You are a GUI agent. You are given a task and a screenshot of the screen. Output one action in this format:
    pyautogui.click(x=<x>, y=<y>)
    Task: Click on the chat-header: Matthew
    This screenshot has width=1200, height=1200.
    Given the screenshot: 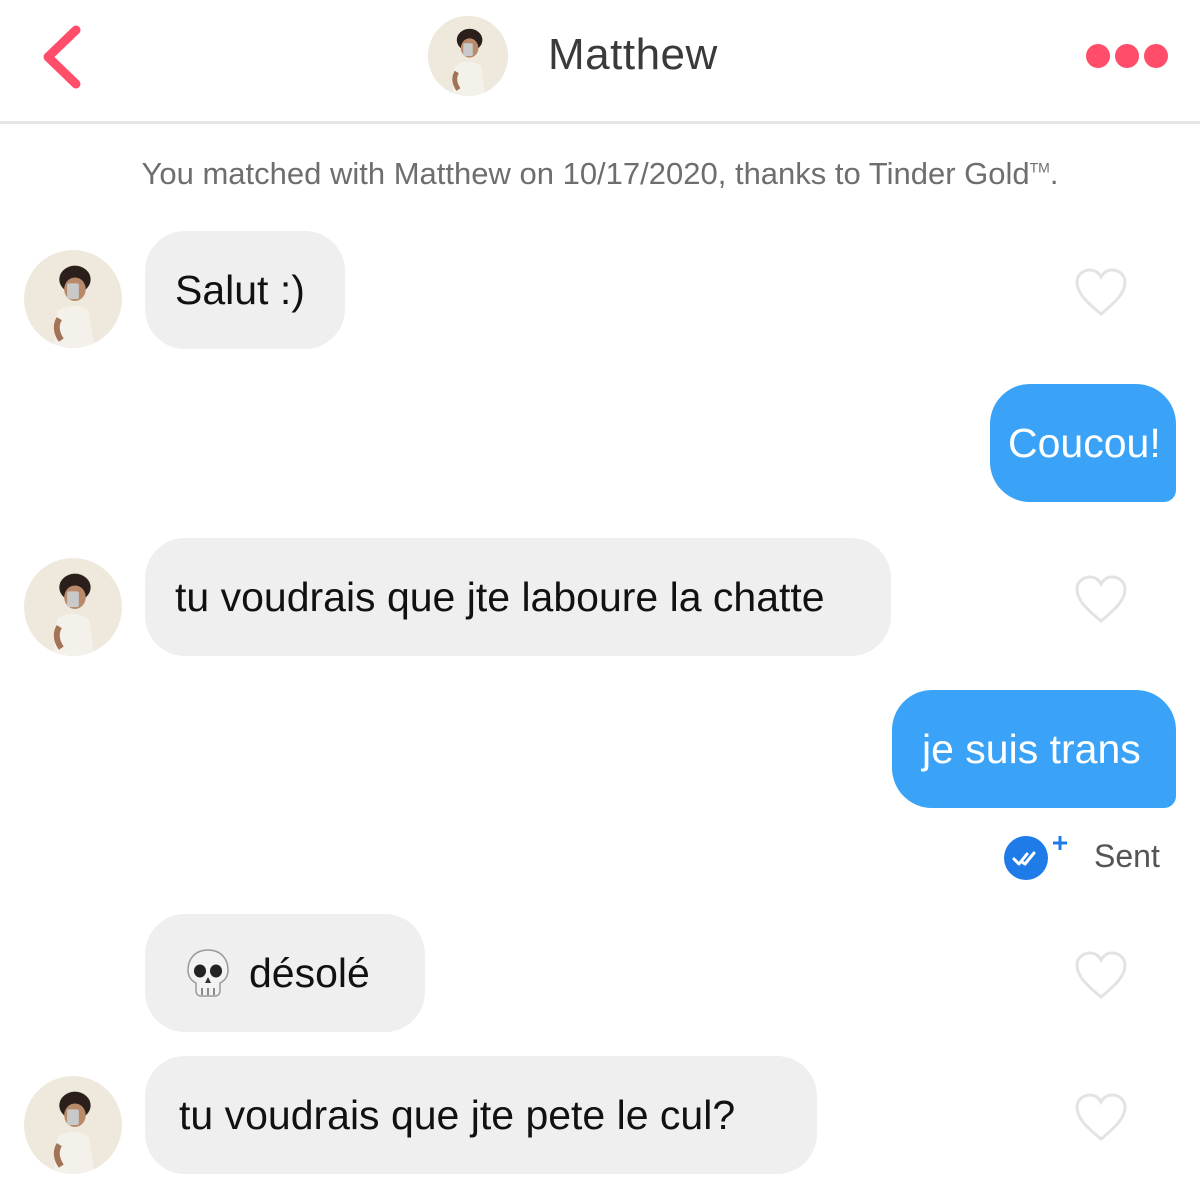 What is the action you would take?
    pyautogui.click(x=600, y=62)
    